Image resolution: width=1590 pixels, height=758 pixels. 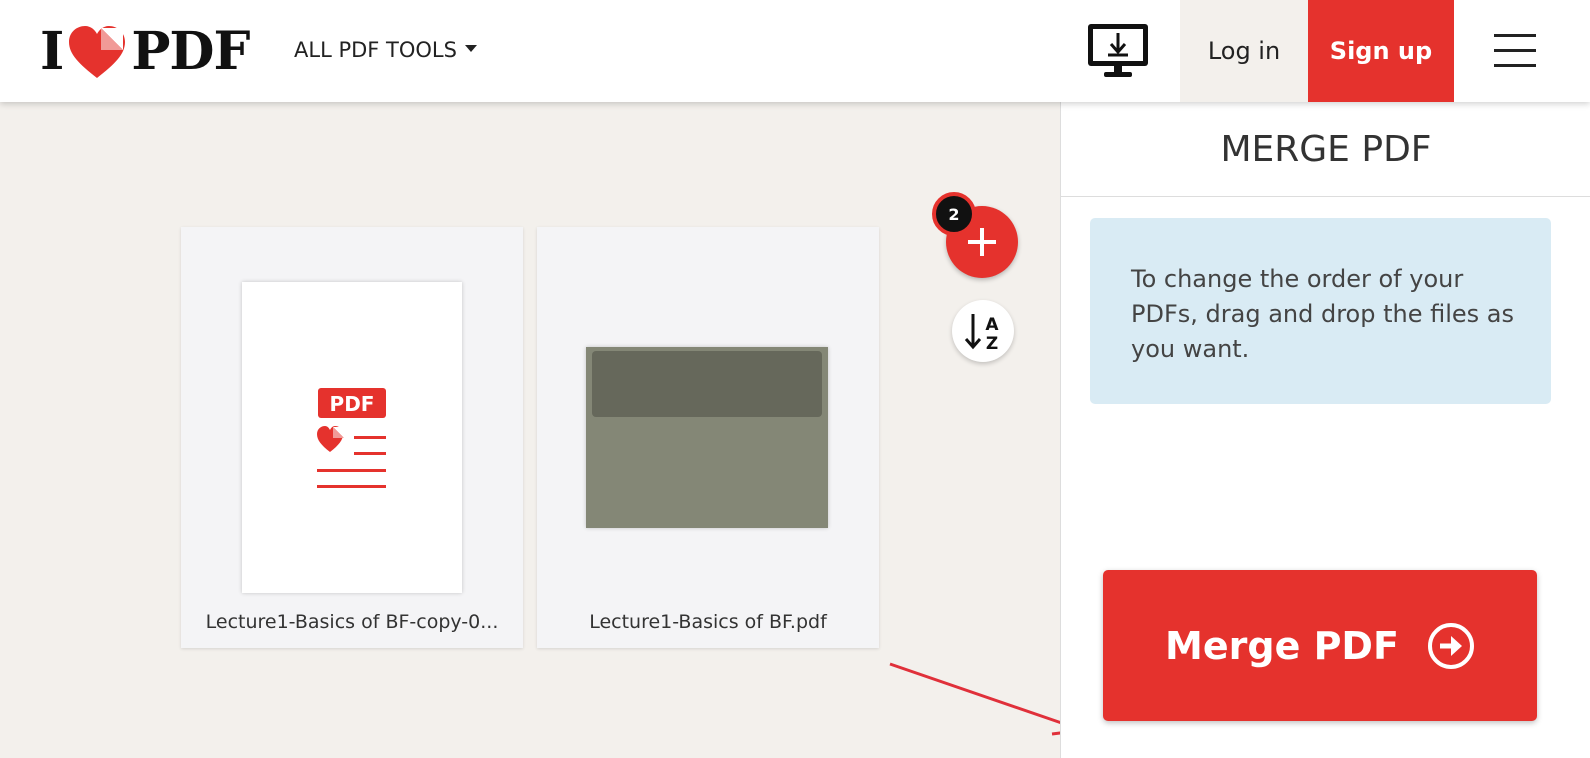 What do you see at coordinates (375, 50) in the screenshot?
I see `all-pdf-tools-label: ALL PDF TOOLS` at bounding box center [375, 50].